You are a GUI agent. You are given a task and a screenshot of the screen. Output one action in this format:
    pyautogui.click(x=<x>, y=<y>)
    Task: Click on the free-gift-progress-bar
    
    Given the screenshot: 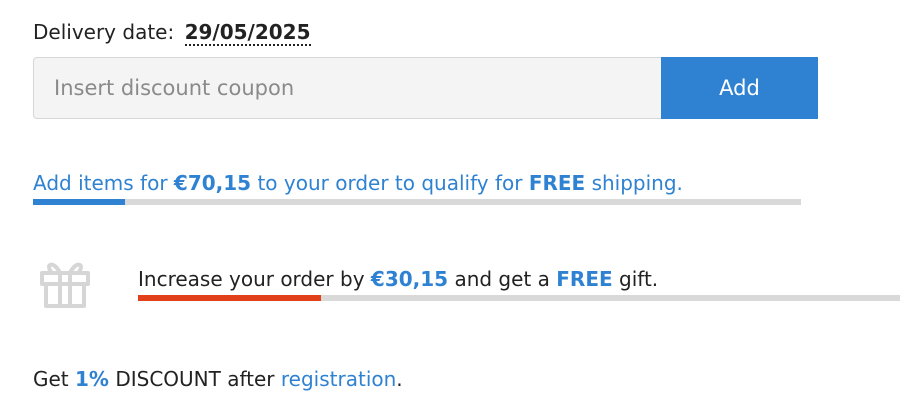 What is the action you would take?
    pyautogui.click(x=519, y=298)
    